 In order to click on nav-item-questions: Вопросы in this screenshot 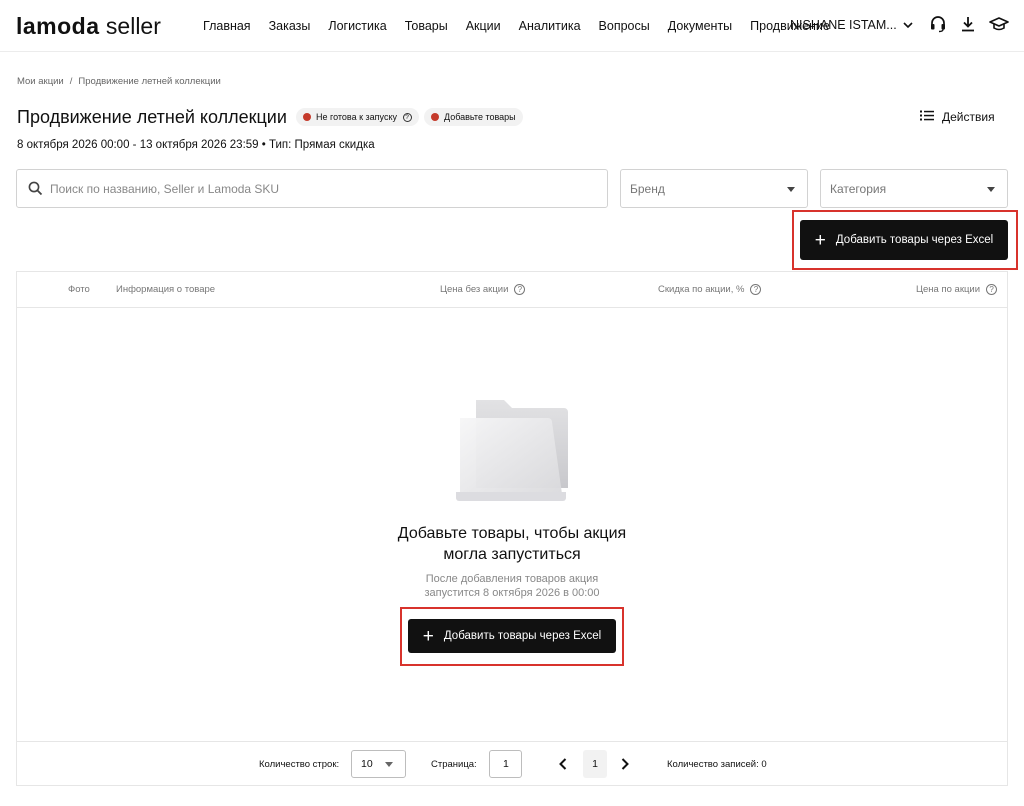, I will do `click(624, 26)`.